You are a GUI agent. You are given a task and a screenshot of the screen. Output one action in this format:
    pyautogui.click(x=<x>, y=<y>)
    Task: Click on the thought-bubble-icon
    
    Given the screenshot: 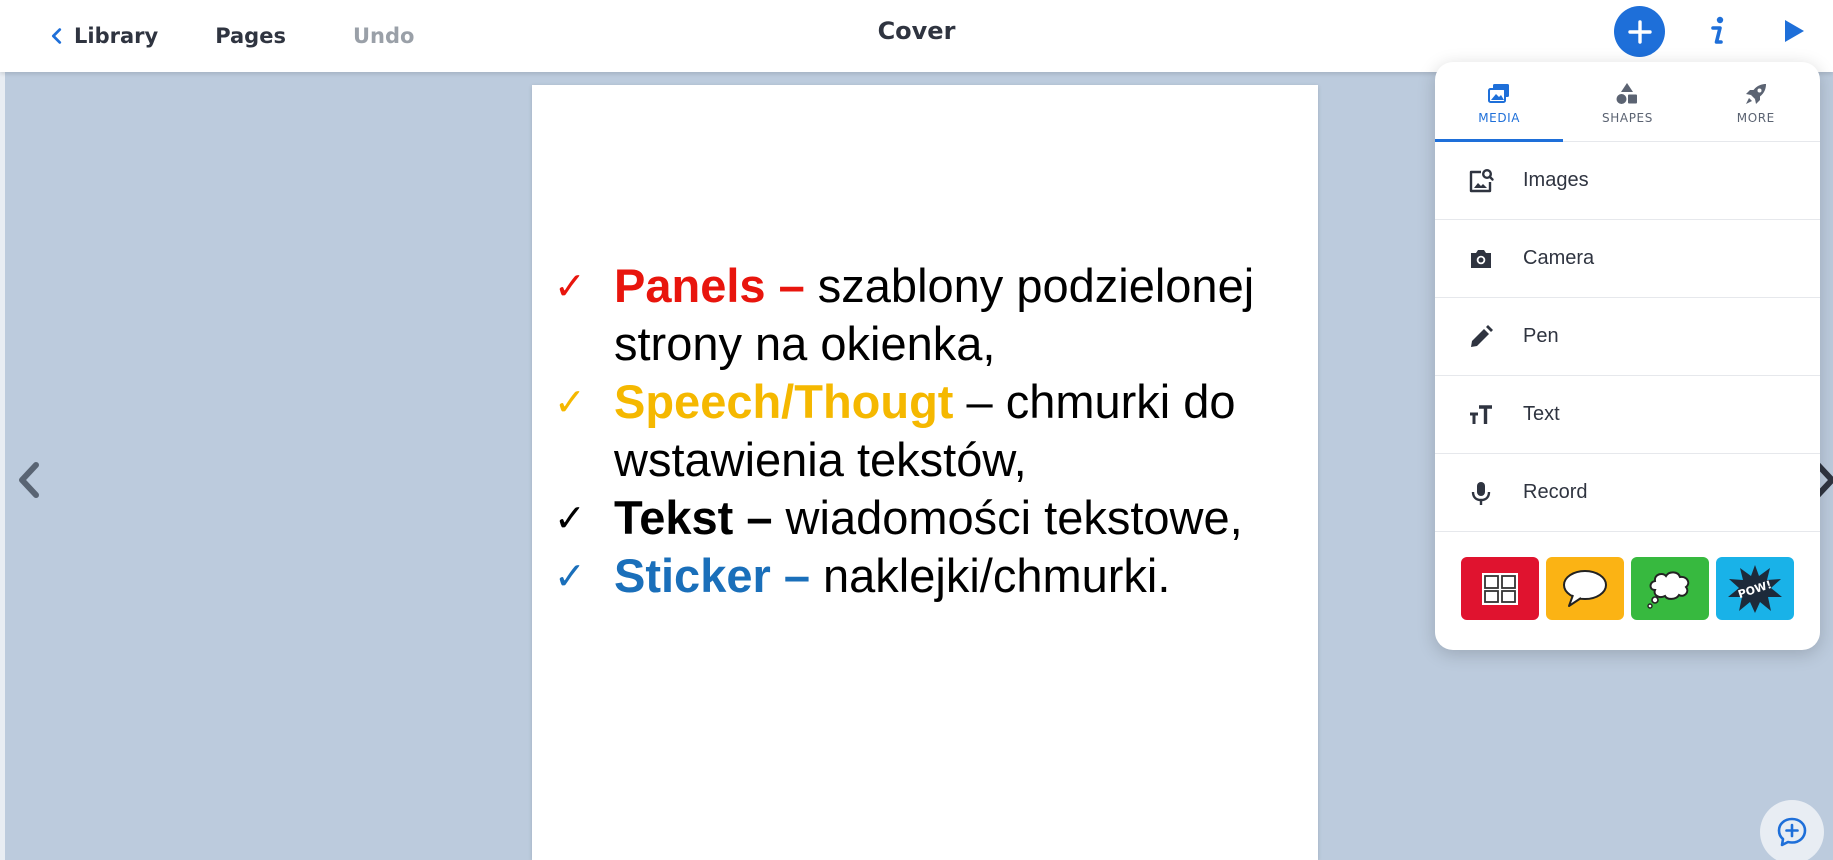 What is the action you would take?
    pyautogui.click(x=1668, y=589)
    